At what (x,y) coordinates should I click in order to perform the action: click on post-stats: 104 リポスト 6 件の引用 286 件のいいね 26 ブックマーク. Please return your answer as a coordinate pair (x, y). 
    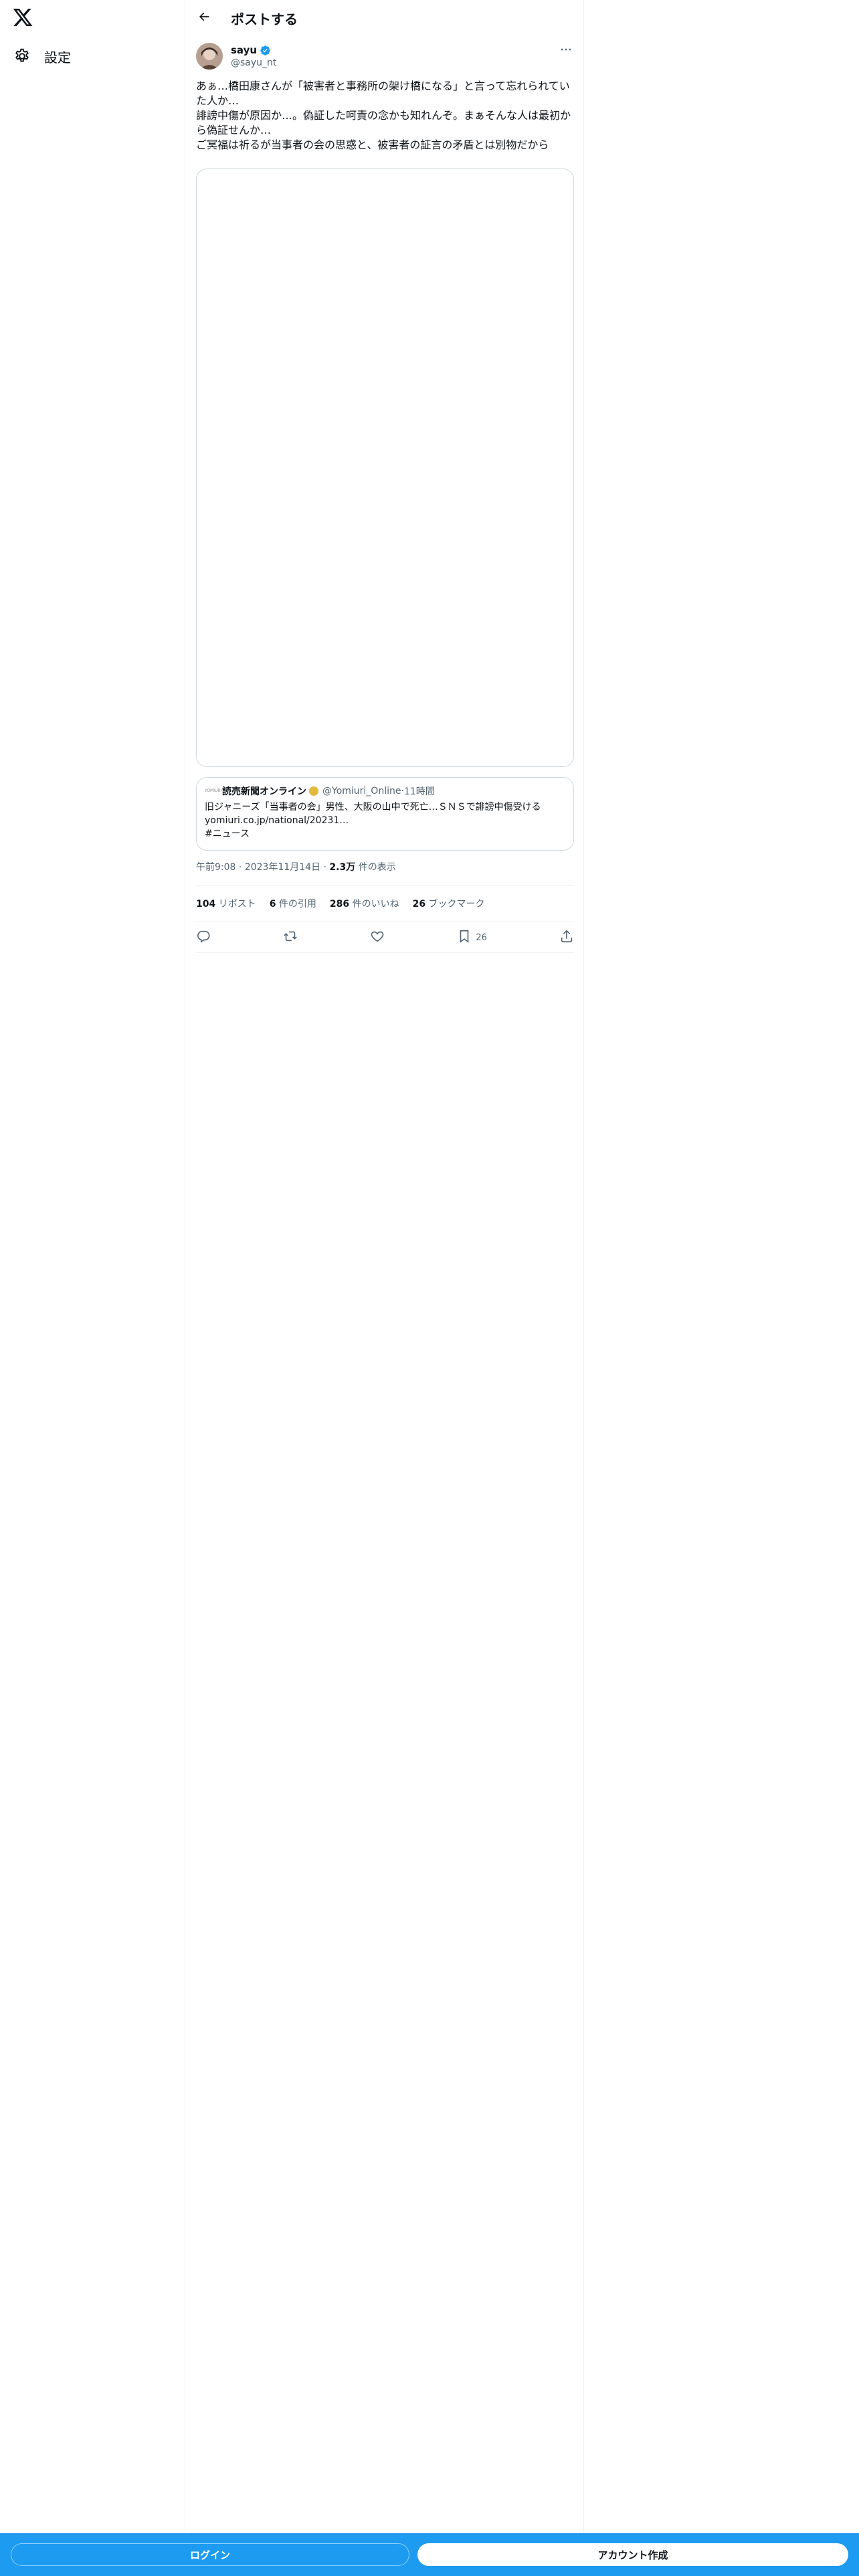
    Looking at the image, I should click on (347, 904).